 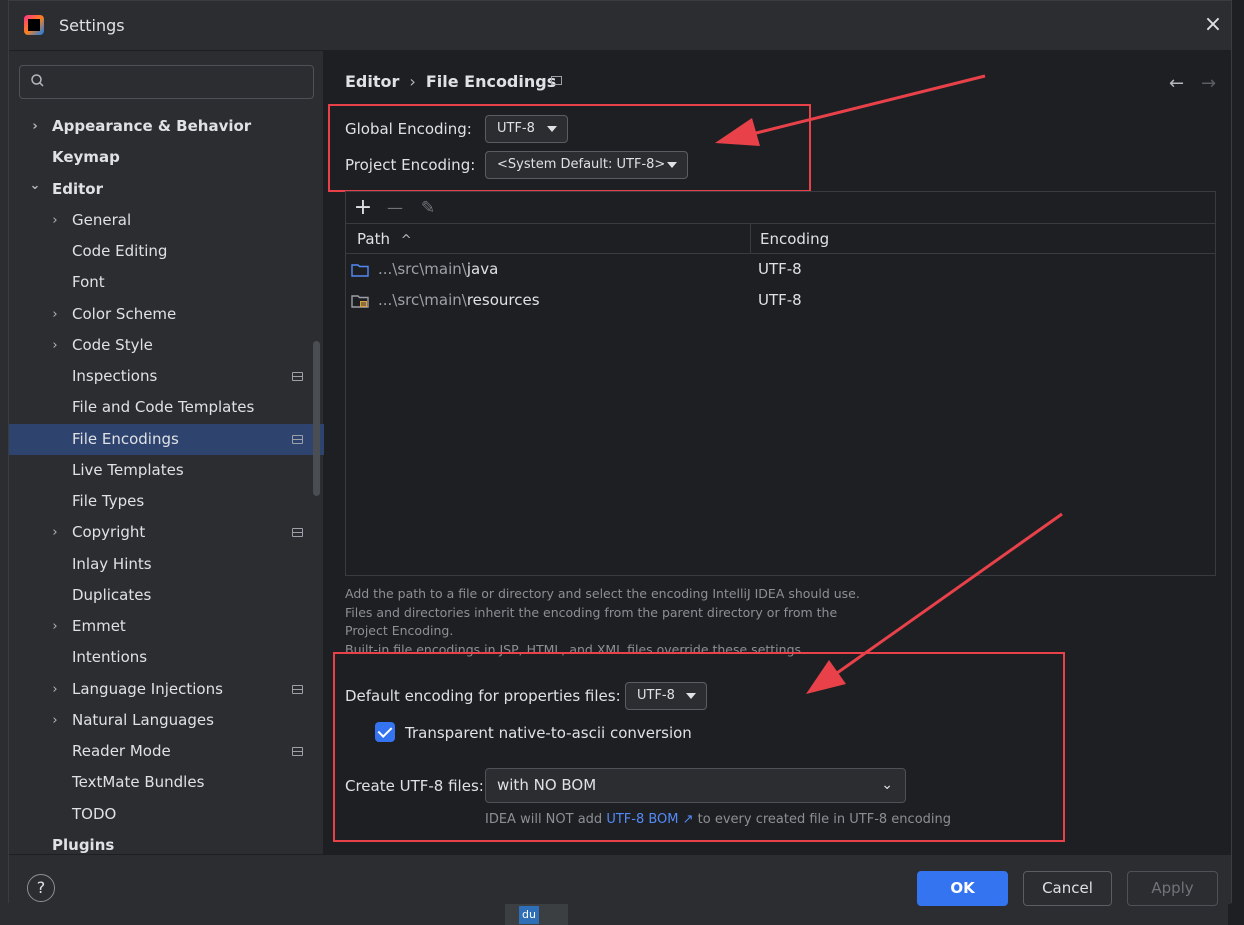 I want to click on settings-search-input, so click(x=166, y=82).